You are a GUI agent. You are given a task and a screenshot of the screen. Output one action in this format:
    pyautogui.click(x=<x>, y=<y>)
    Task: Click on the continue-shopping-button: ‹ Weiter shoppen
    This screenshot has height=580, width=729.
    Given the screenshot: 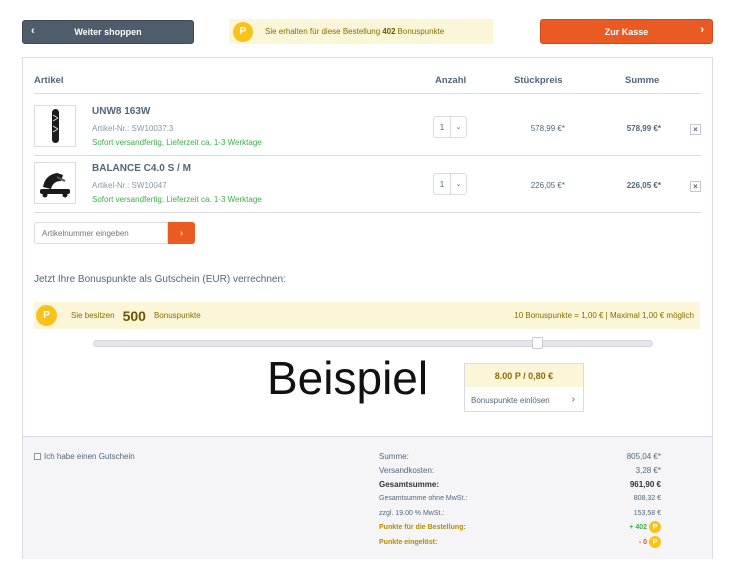 What is the action you would take?
    pyautogui.click(x=108, y=32)
    